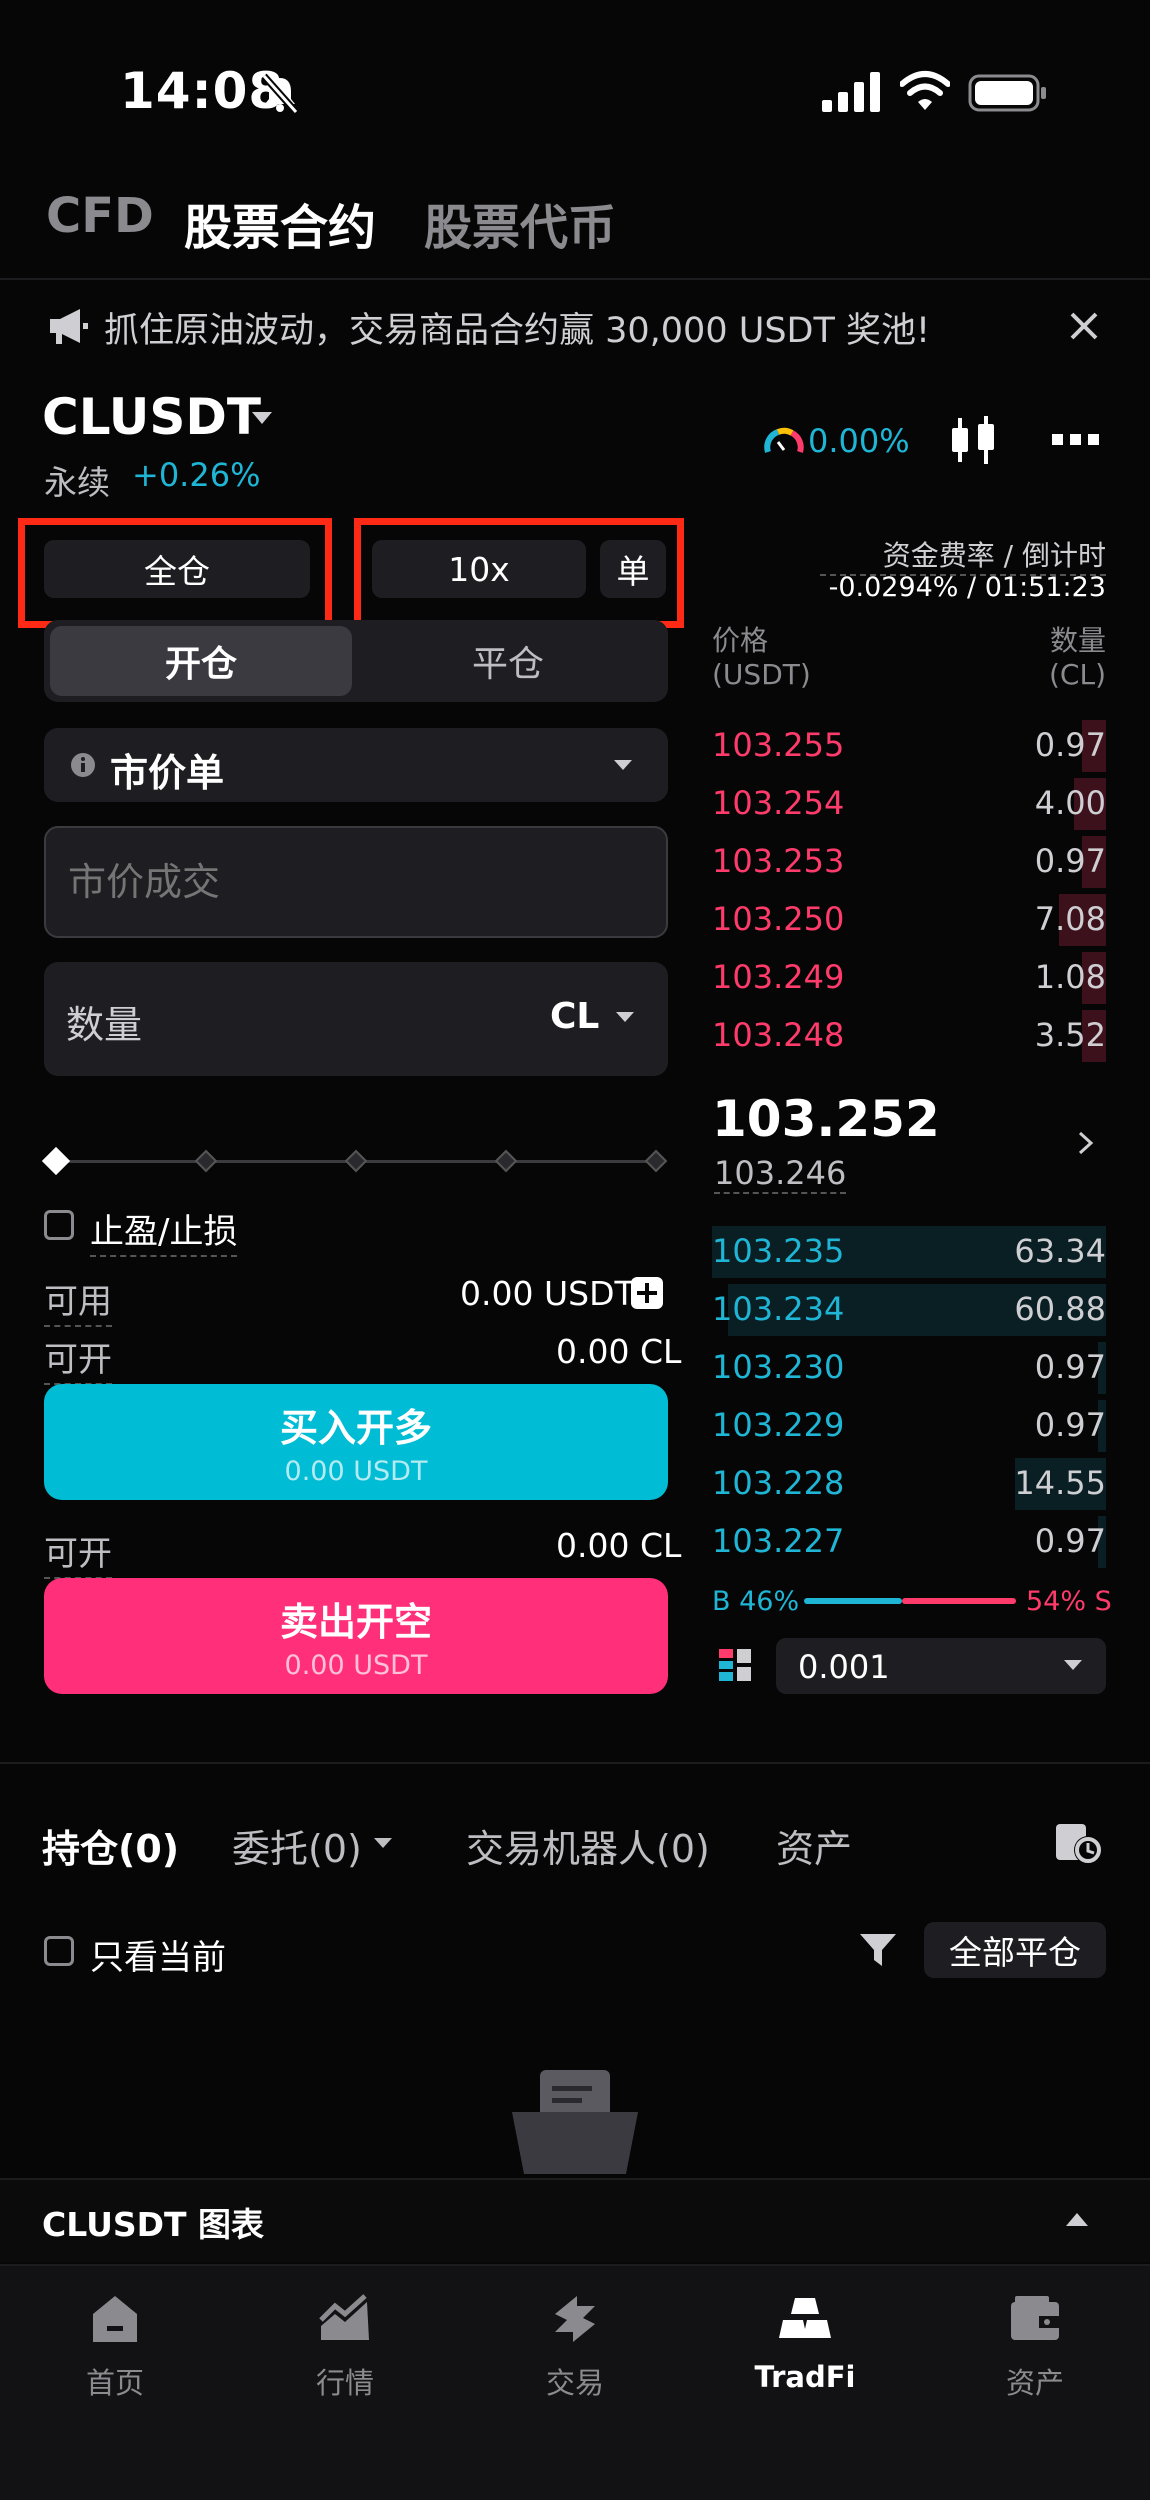 The height and width of the screenshot is (2500, 1150). I want to click on wallet-icon, so click(1035, 2318).